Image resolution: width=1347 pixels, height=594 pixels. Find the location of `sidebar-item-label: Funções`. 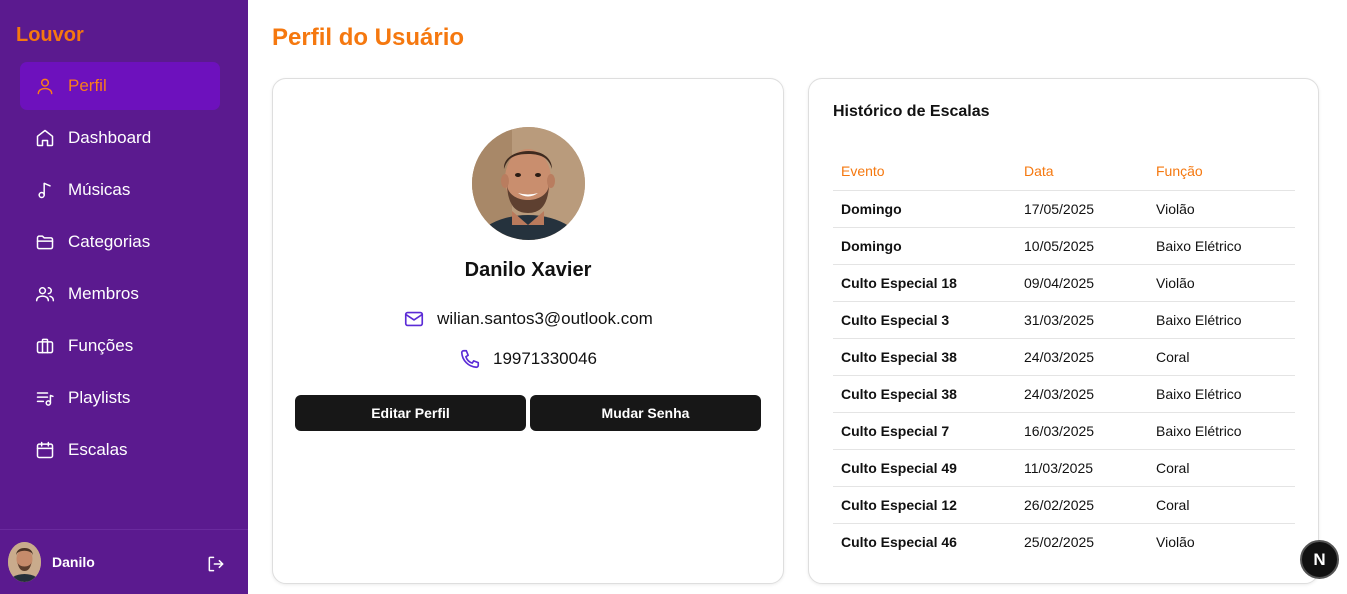

sidebar-item-label: Funções is located at coordinates (101, 345).